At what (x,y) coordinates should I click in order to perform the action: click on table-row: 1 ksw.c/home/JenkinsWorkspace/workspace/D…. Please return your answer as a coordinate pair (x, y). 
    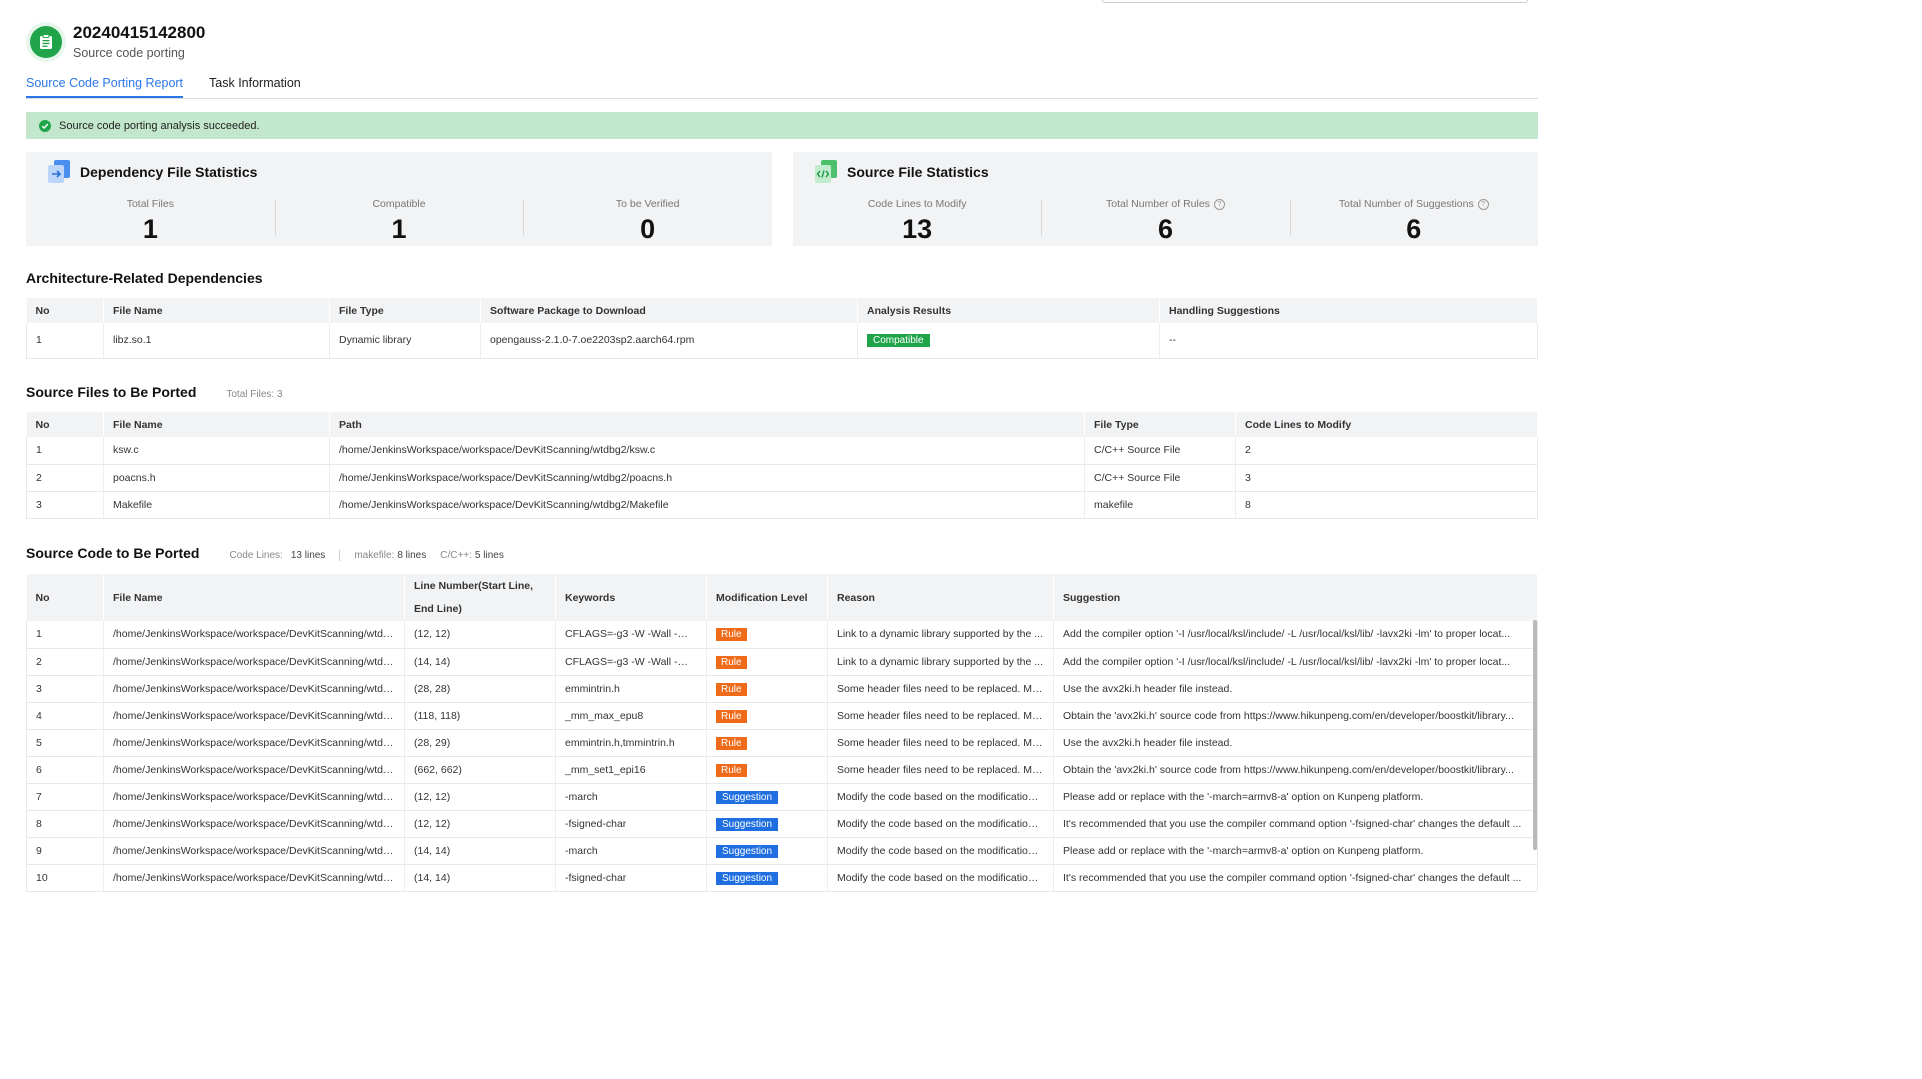
    Looking at the image, I should click on (782, 451).